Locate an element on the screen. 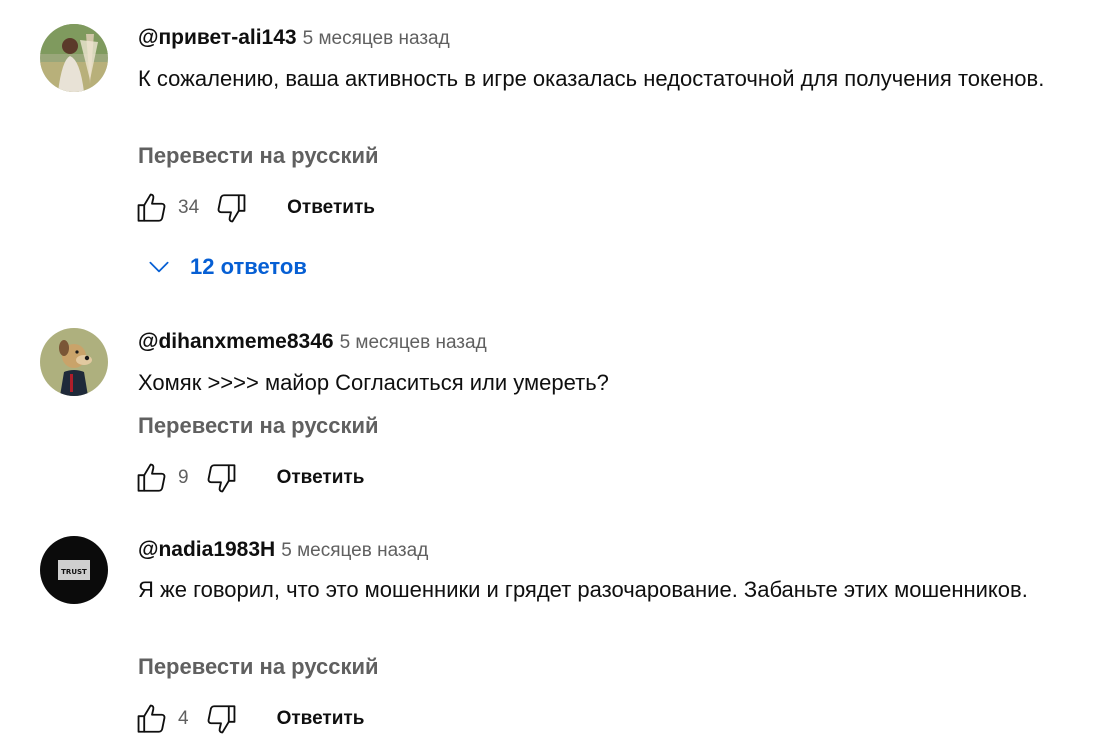  replies-count: 12 ответов is located at coordinates (248, 266).